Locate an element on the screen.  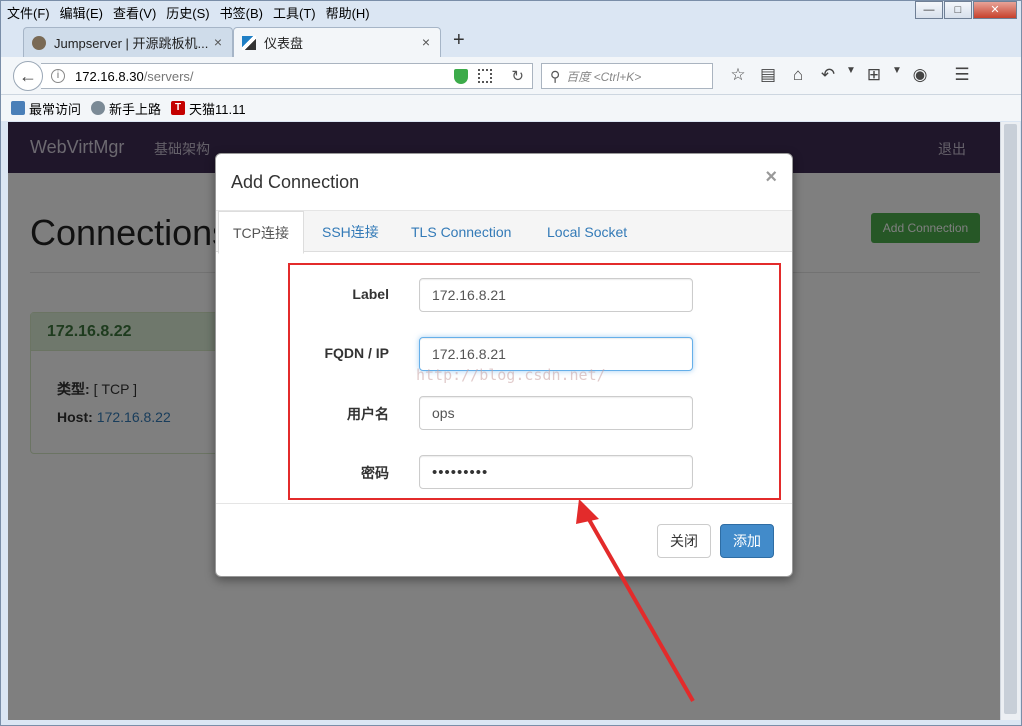
bookmark-most-visited: 最常访问 is located at coordinates (46, 108).